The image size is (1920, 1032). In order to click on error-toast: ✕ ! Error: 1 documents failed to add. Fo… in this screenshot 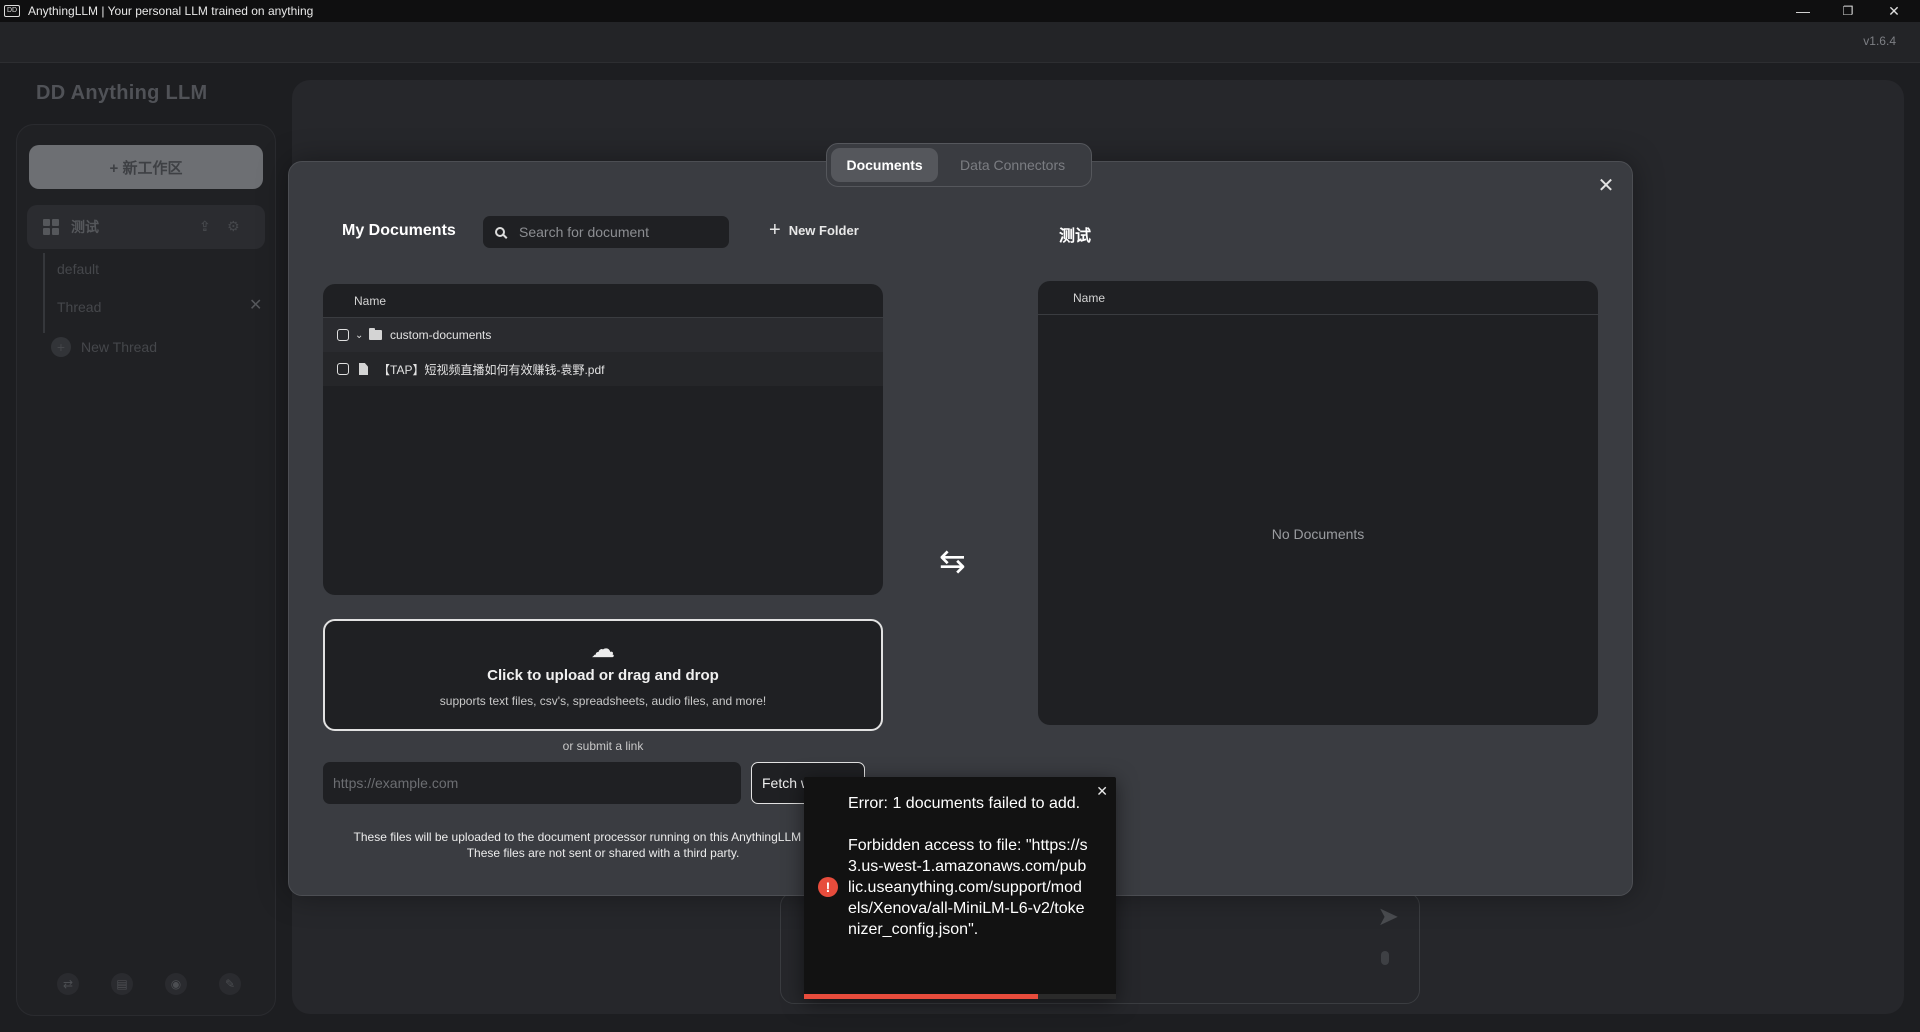, I will do `click(960, 888)`.